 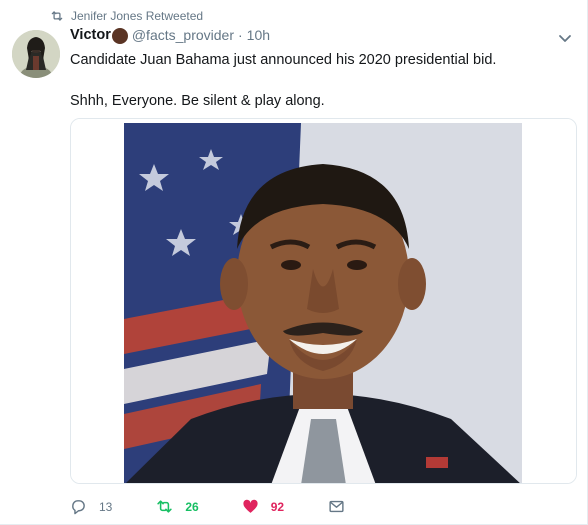 I want to click on author-handle: @facts_provider, so click(x=183, y=35).